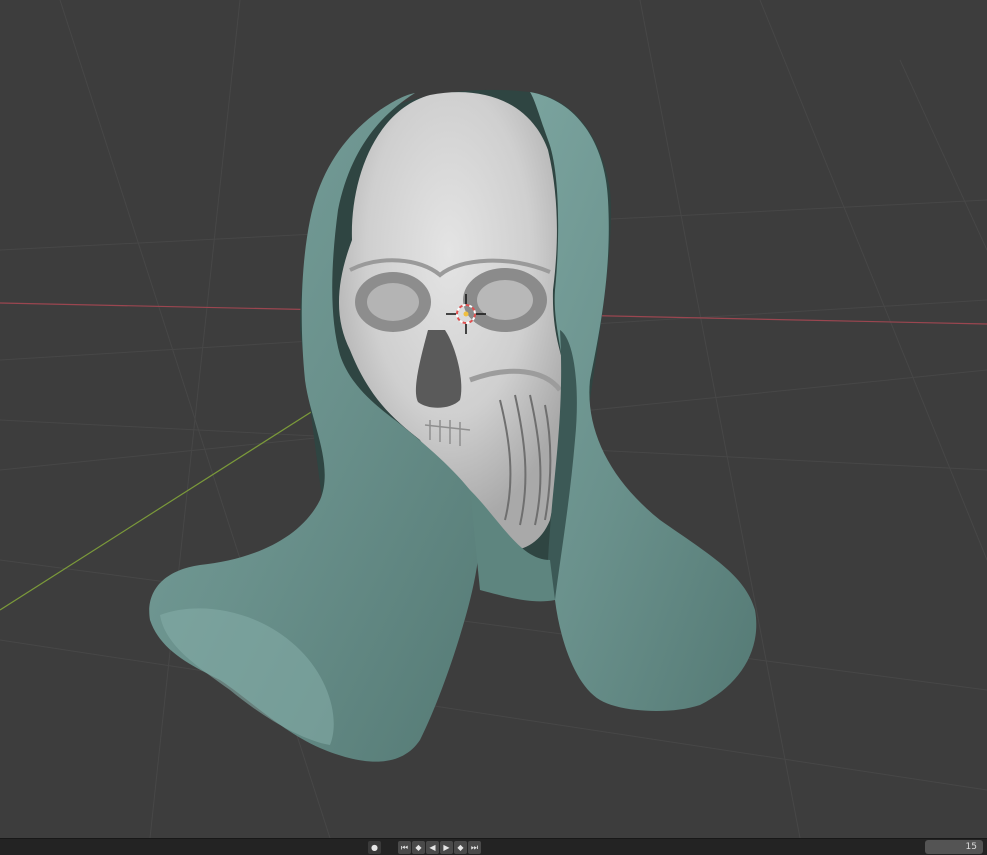  I want to click on play-button: ▶, so click(446, 847).